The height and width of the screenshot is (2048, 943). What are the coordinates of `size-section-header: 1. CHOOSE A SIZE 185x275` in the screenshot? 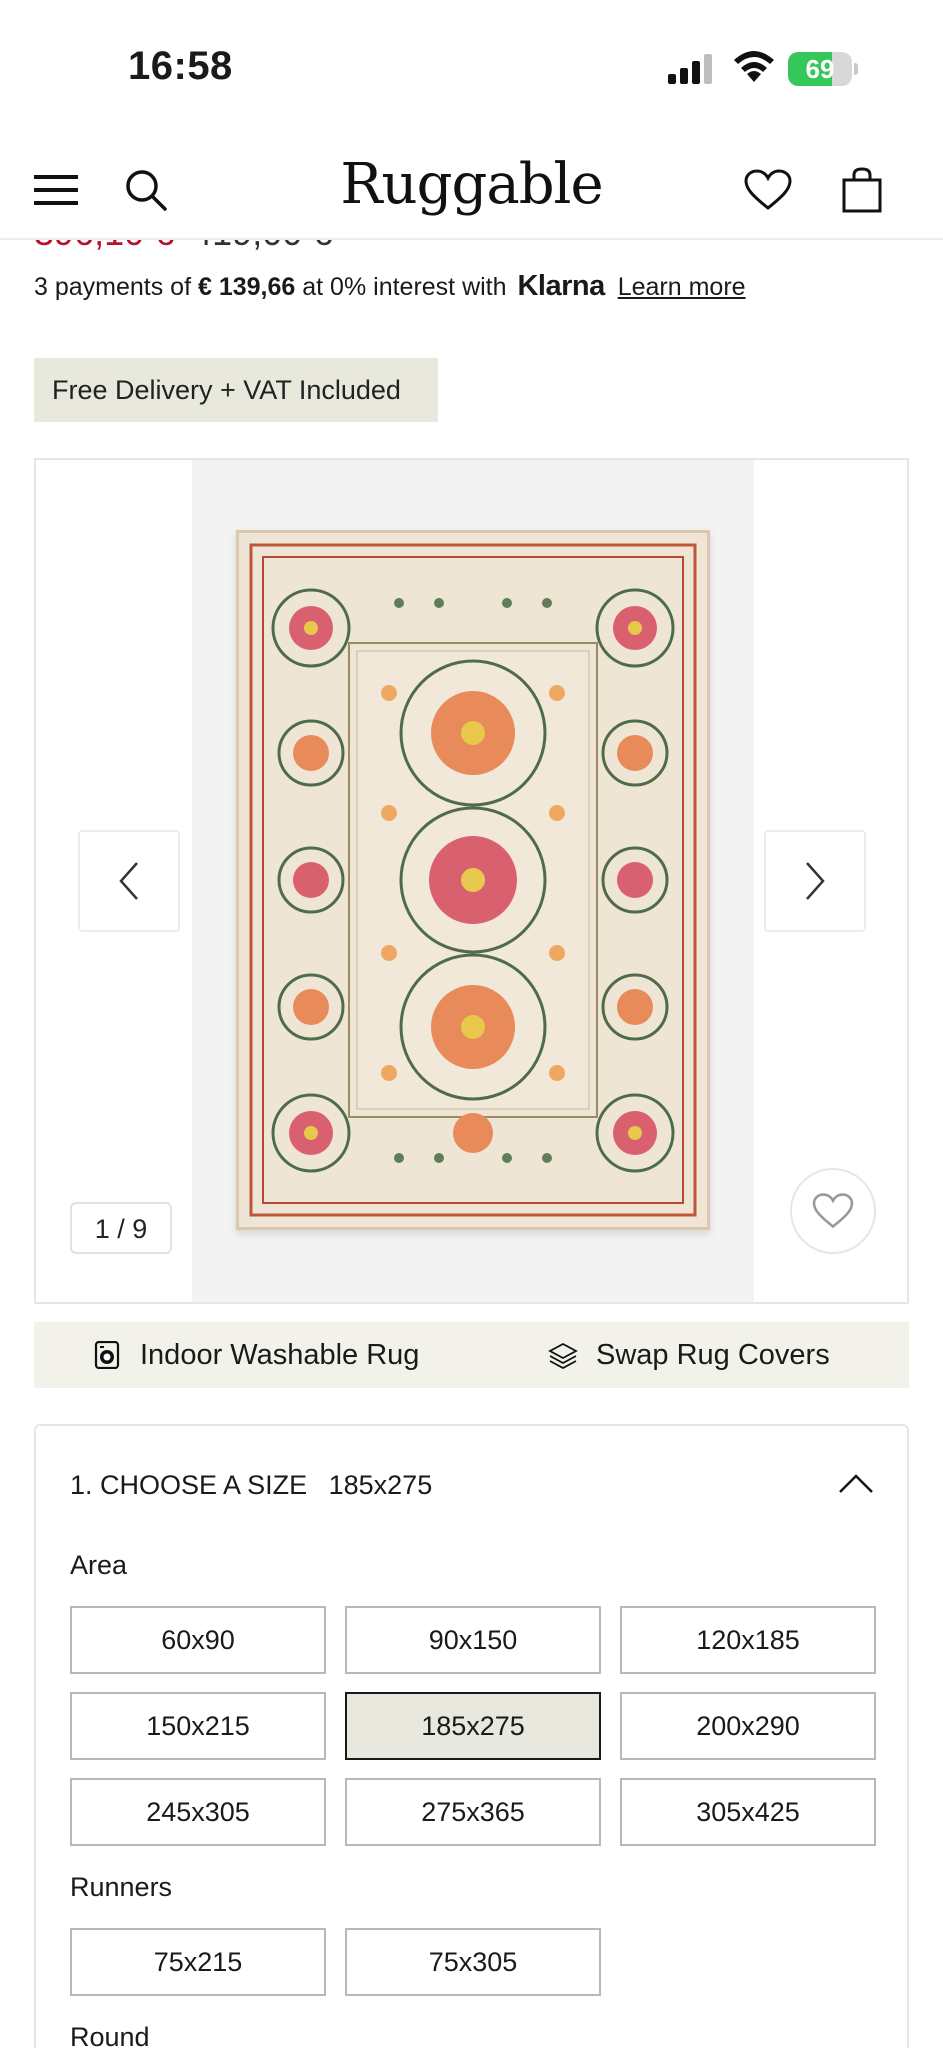 It's located at (251, 1485).